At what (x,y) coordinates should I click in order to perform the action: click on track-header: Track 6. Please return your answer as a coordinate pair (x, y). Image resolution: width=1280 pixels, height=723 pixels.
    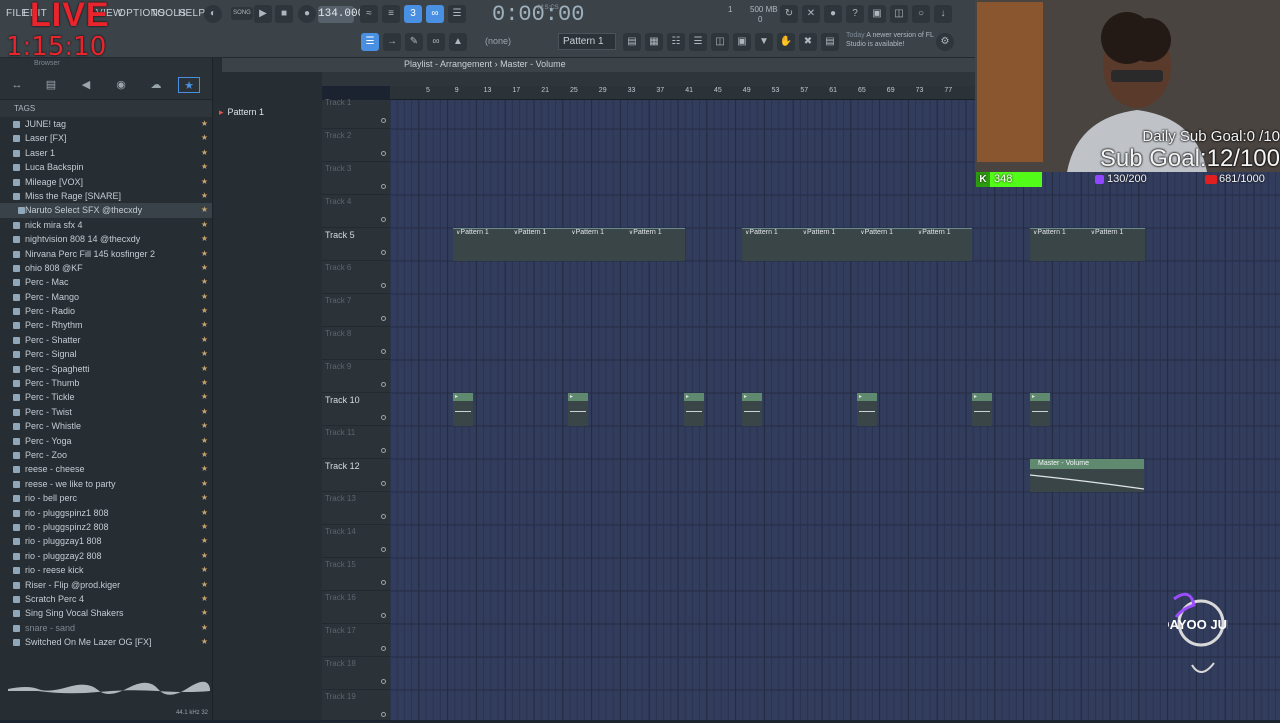
    Looking at the image, I should click on (356, 277).